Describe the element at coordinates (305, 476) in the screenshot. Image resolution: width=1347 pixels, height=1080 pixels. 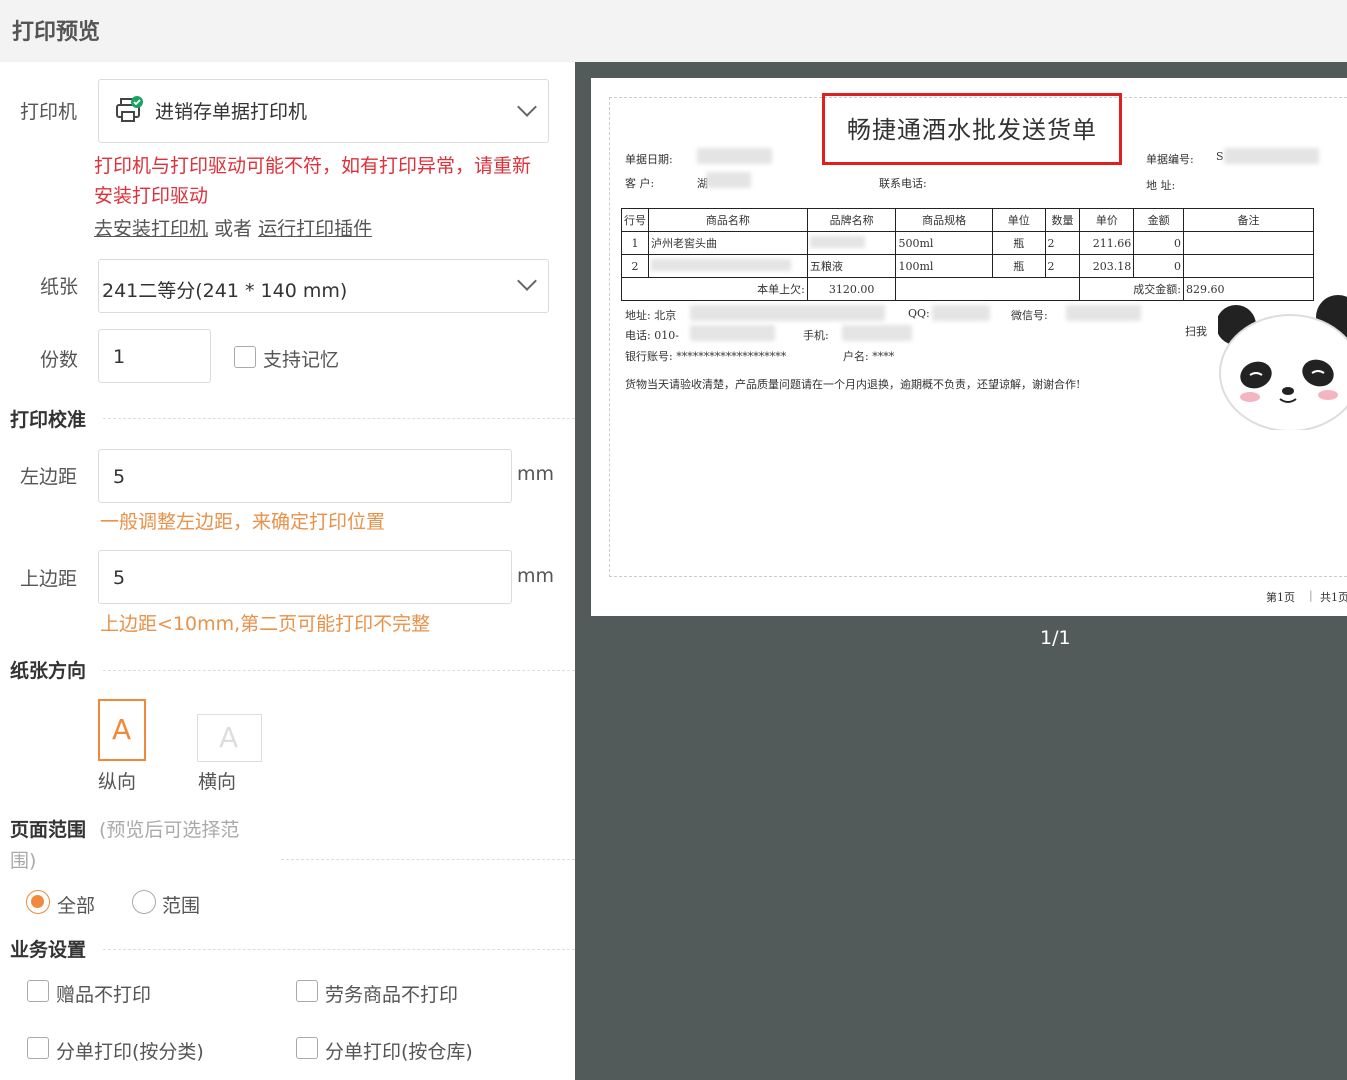
I see `left-margin-input: 5` at that location.